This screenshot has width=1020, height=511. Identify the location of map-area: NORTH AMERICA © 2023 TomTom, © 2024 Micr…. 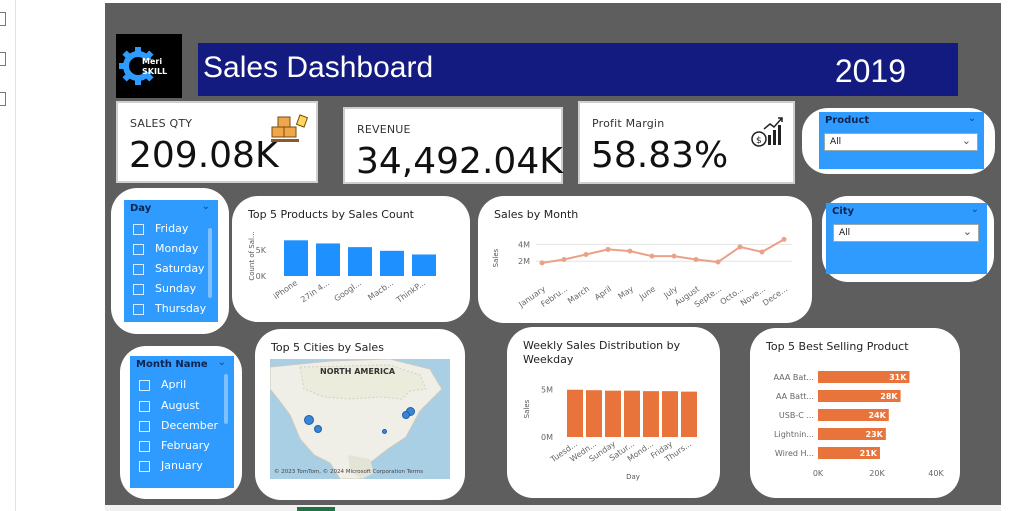
(360, 419).